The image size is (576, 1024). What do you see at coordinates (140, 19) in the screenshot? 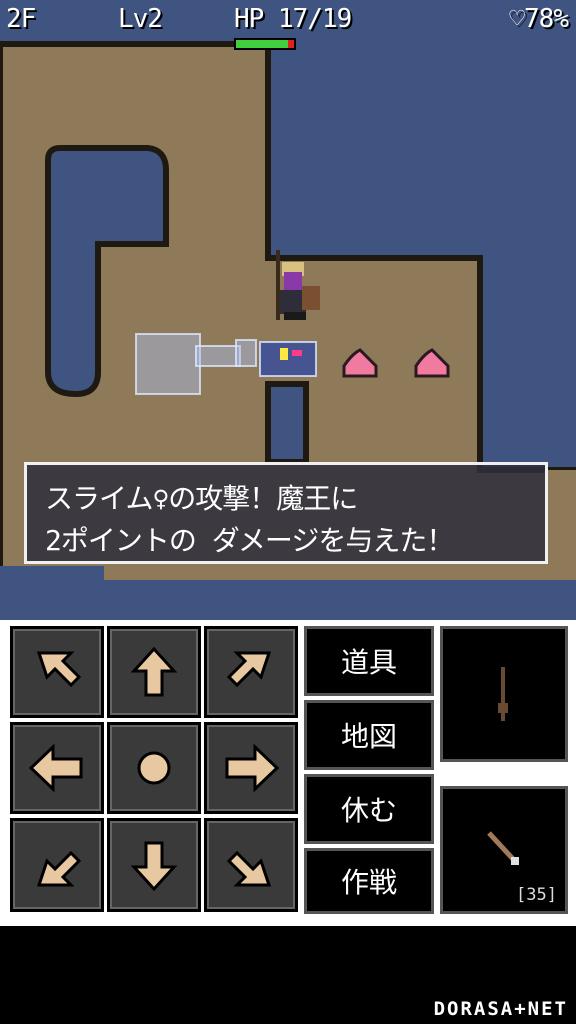
I see `level-label: Lv2` at bounding box center [140, 19].